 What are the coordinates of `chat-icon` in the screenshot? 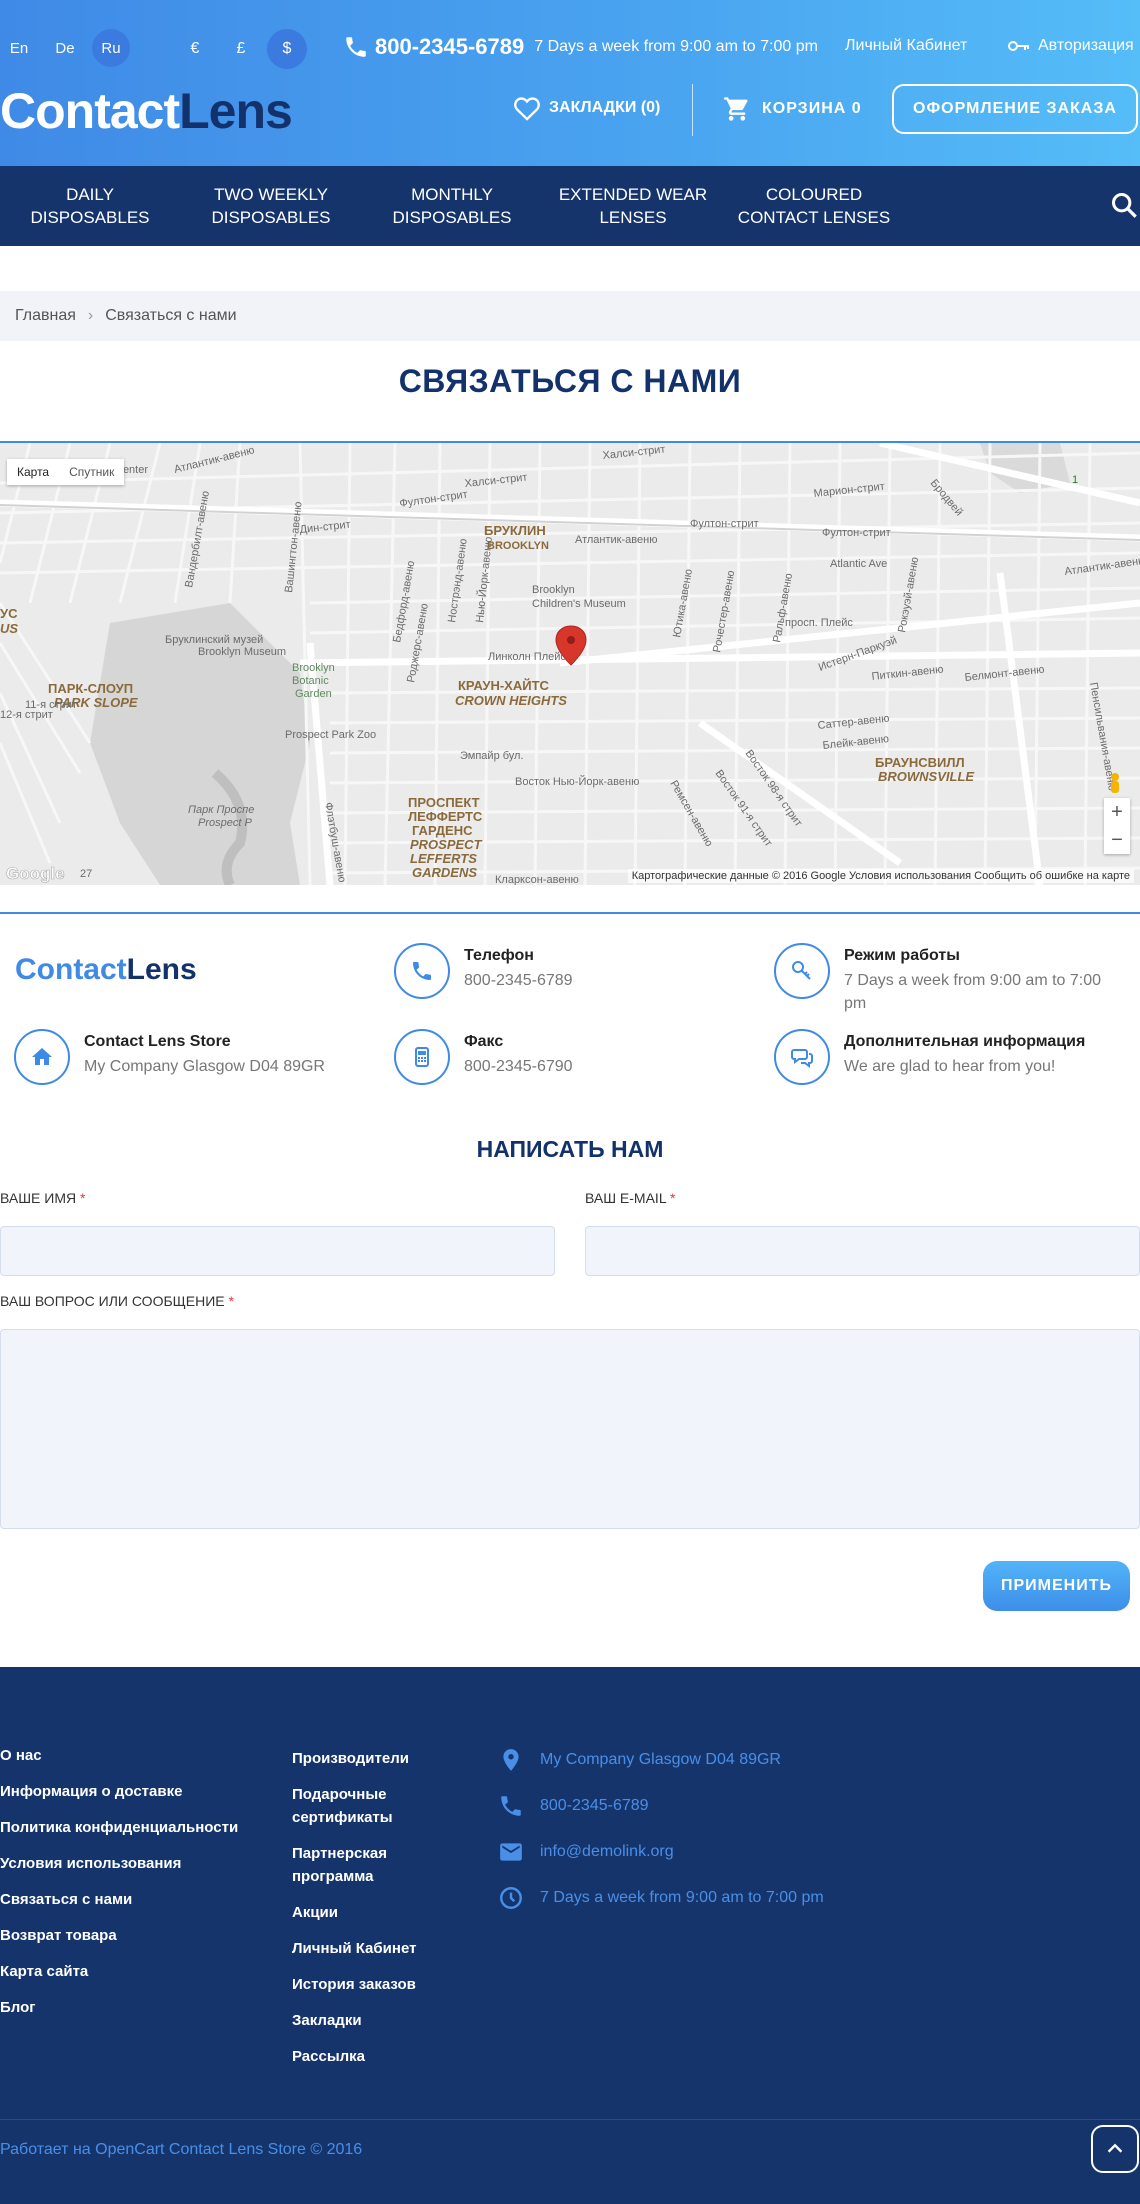 It's located at (802, 1057).